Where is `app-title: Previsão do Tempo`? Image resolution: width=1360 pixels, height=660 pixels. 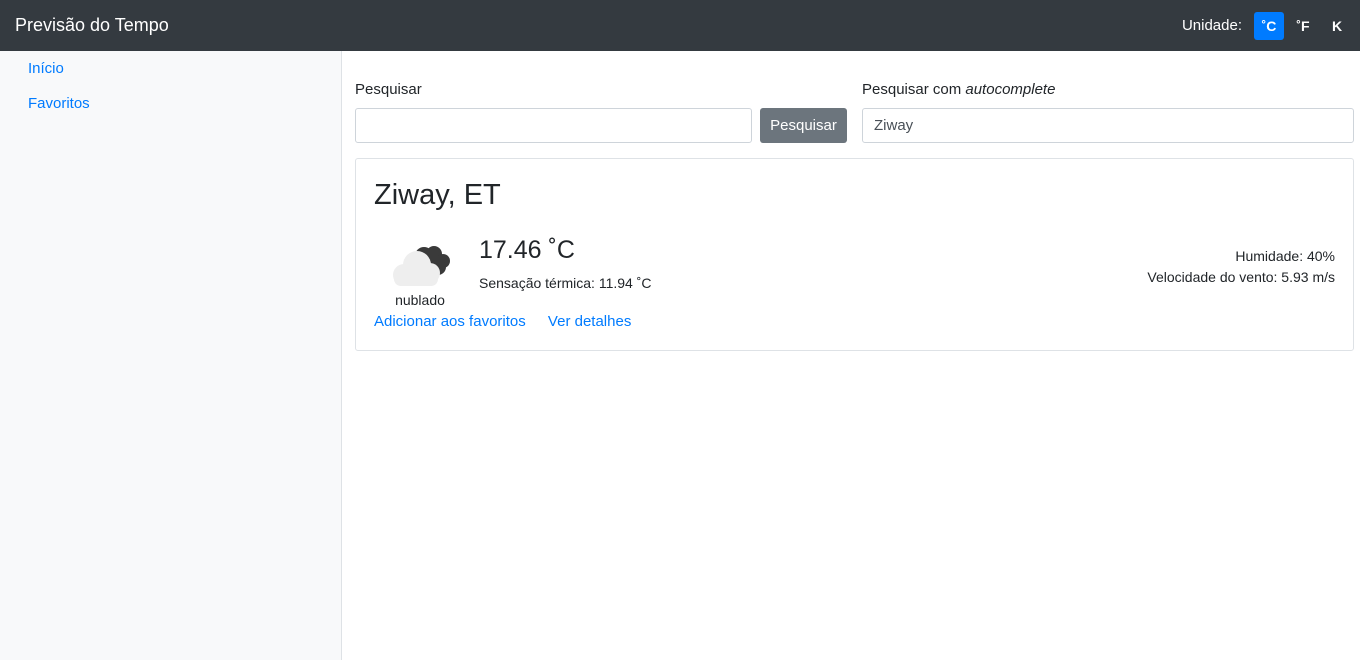 app-title: Previsão do Tempo is located at coordinates (92, 25).